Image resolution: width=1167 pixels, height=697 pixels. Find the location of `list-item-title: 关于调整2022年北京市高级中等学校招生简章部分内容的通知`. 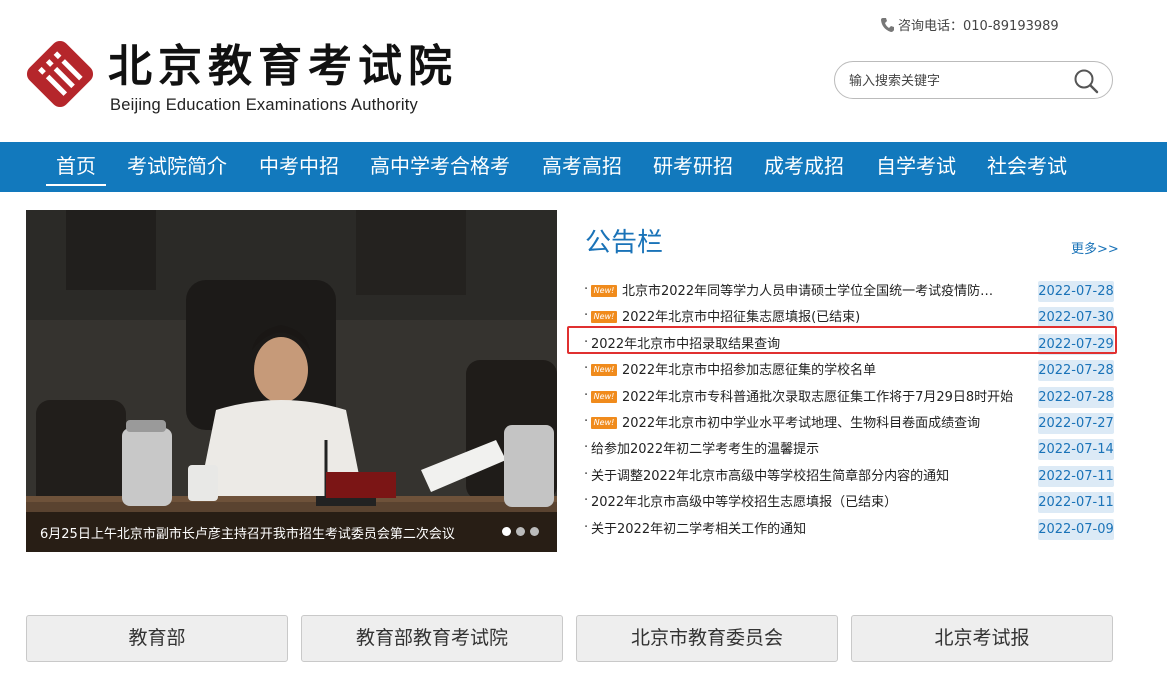

list-item-title: 关于调整2022年北京市高级中等学校招生简章部分内容的通知 is located at coordinates (770, 474).